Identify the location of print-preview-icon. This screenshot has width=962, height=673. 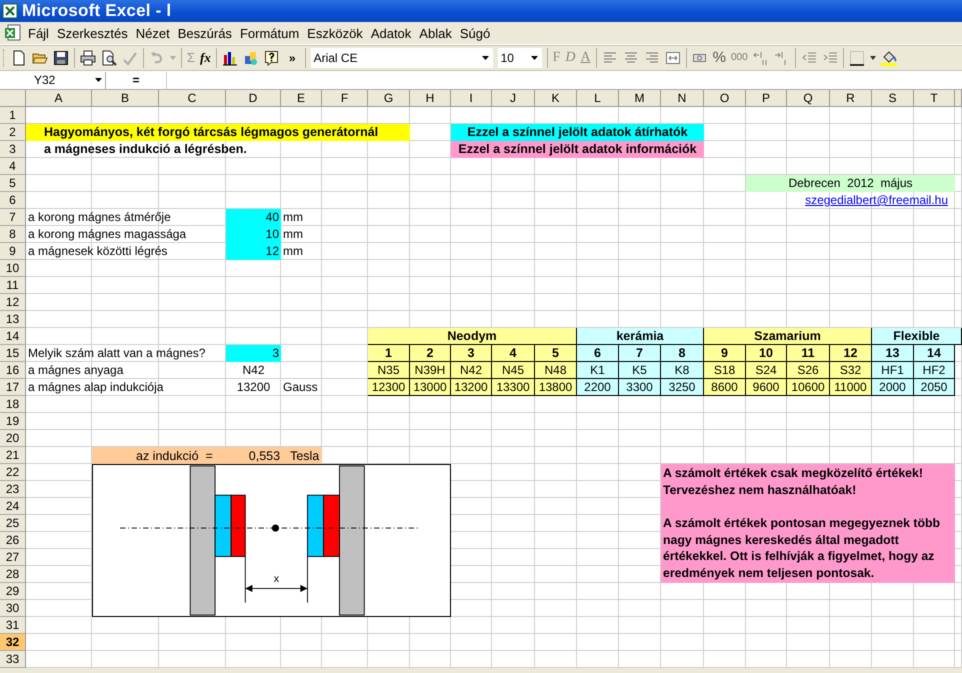
(109, 58).